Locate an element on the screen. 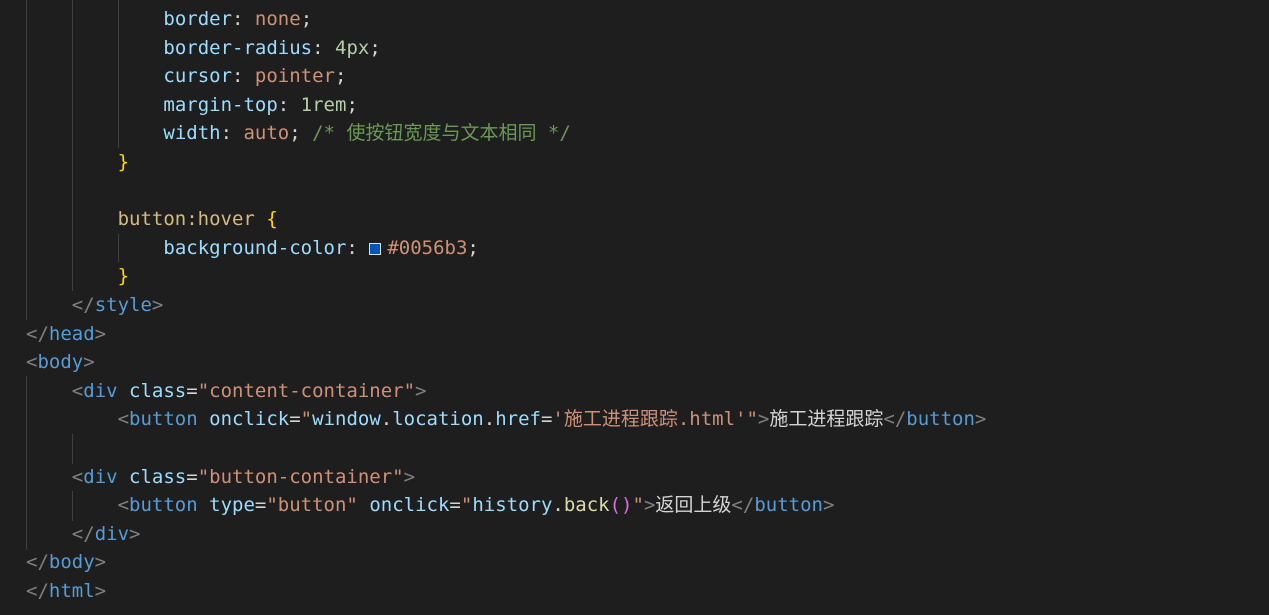 This screenshot has width=1269, height=615. code-line: <div class="button-container"> is located at coordinates (243, 477).